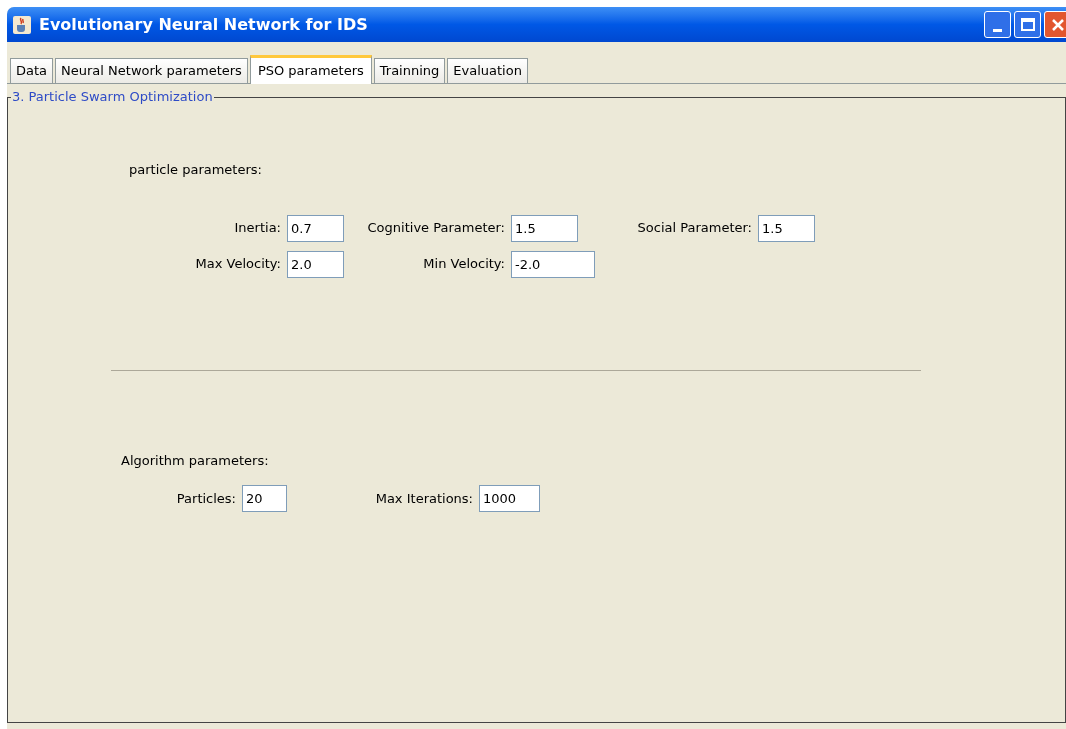 The height and width of the screenshot is (729, 1066). What do you see at coordinates (310, 69) in the screenshot?
I see `tab: PSO parameters` at bounding box center [310, 69].